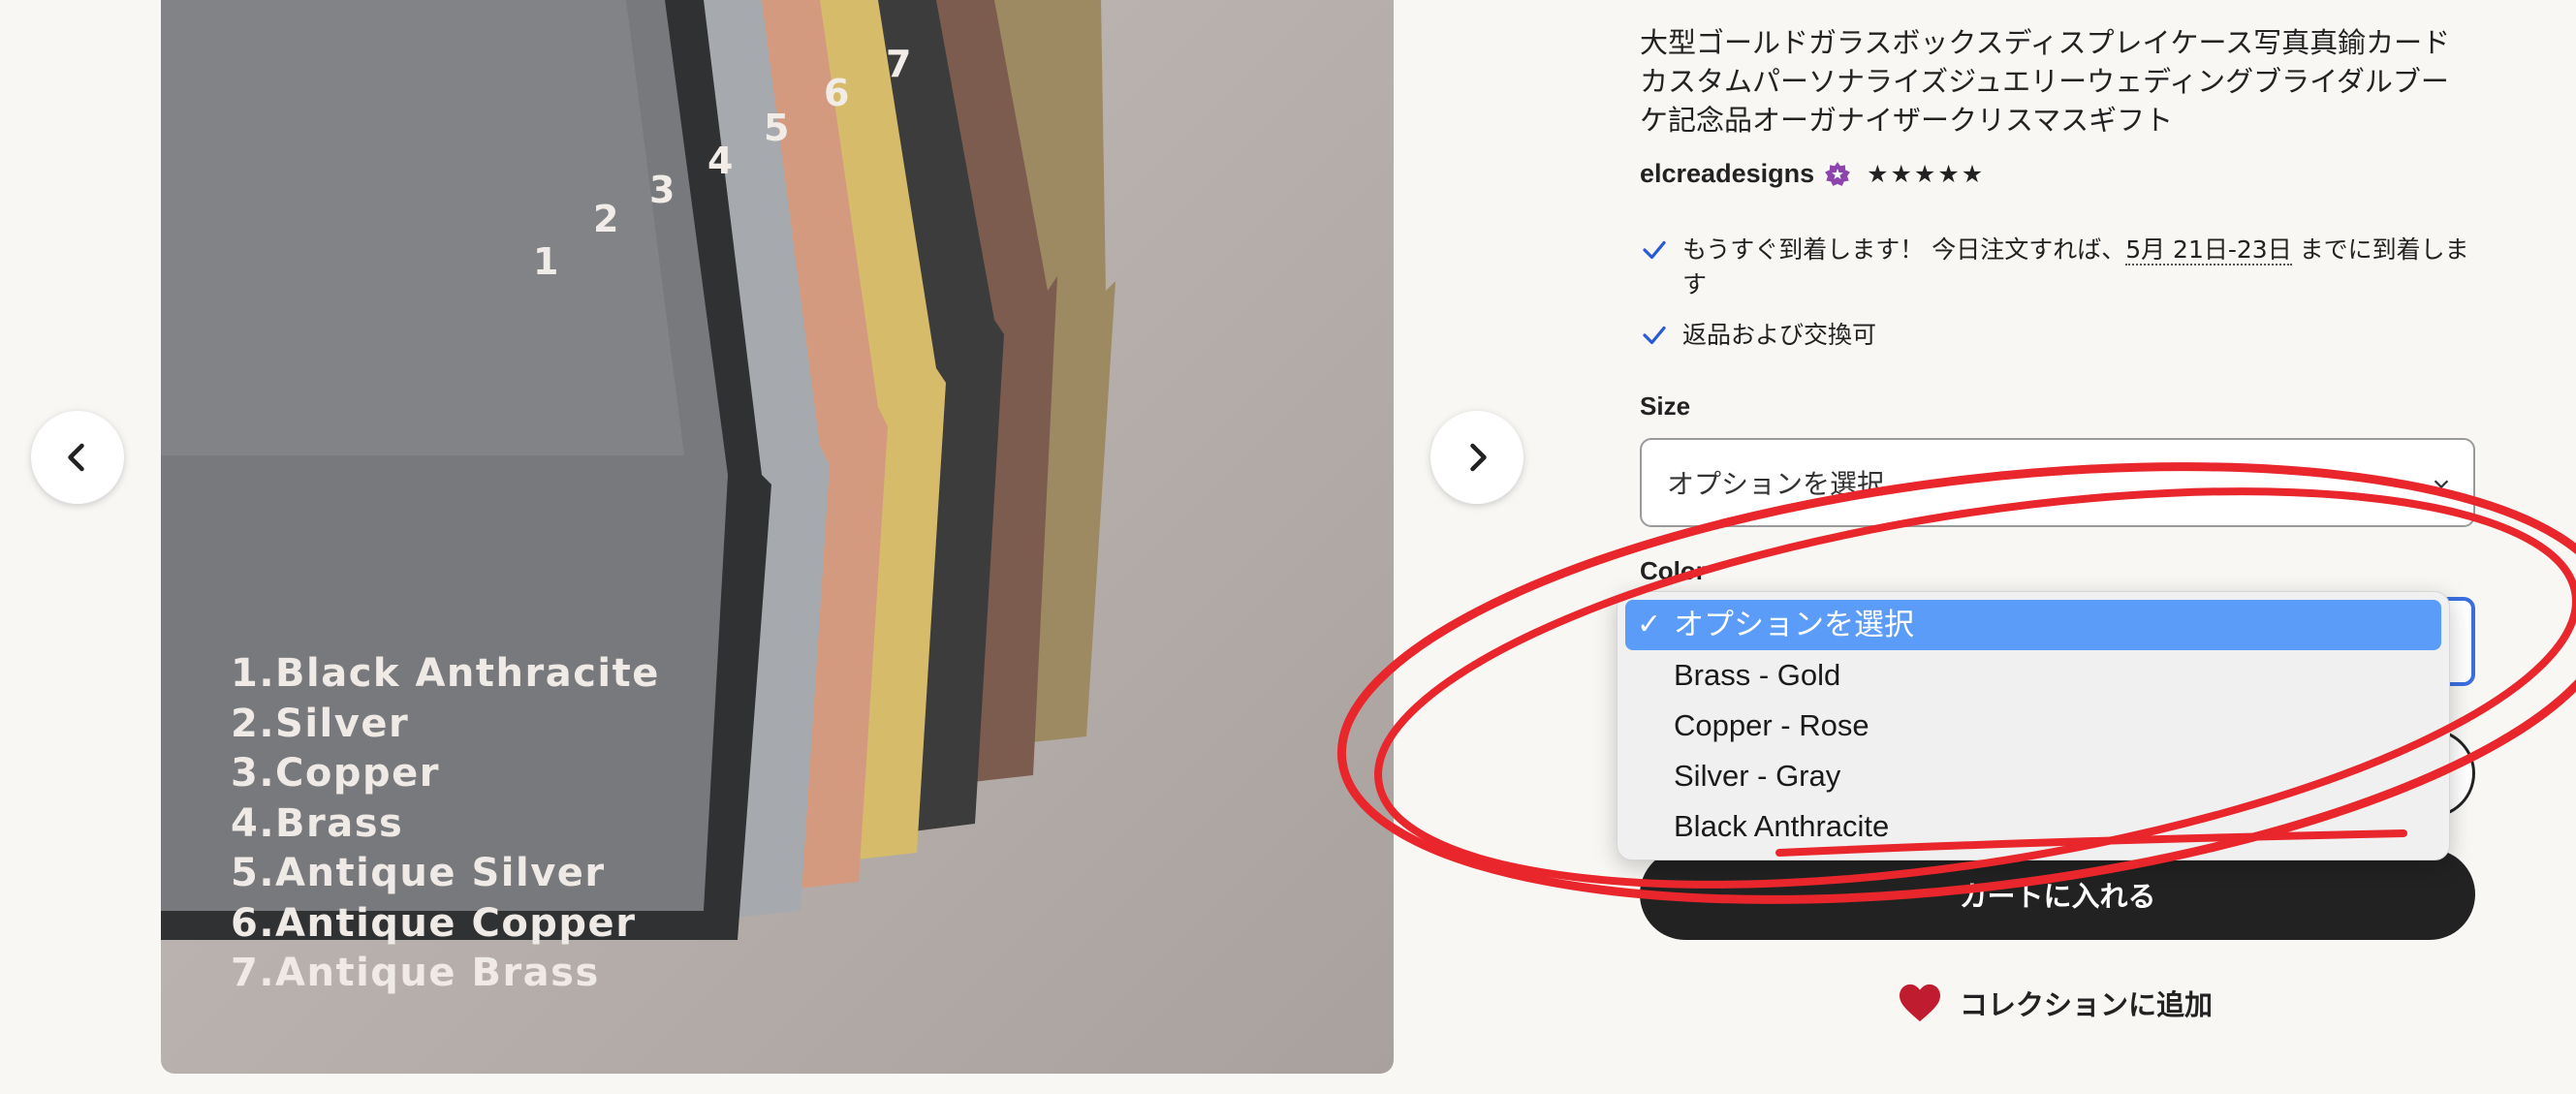  Describe the element at coordinates (1771, 725) in the screenshot. I see `option-label: Copper - Rose` at that location.